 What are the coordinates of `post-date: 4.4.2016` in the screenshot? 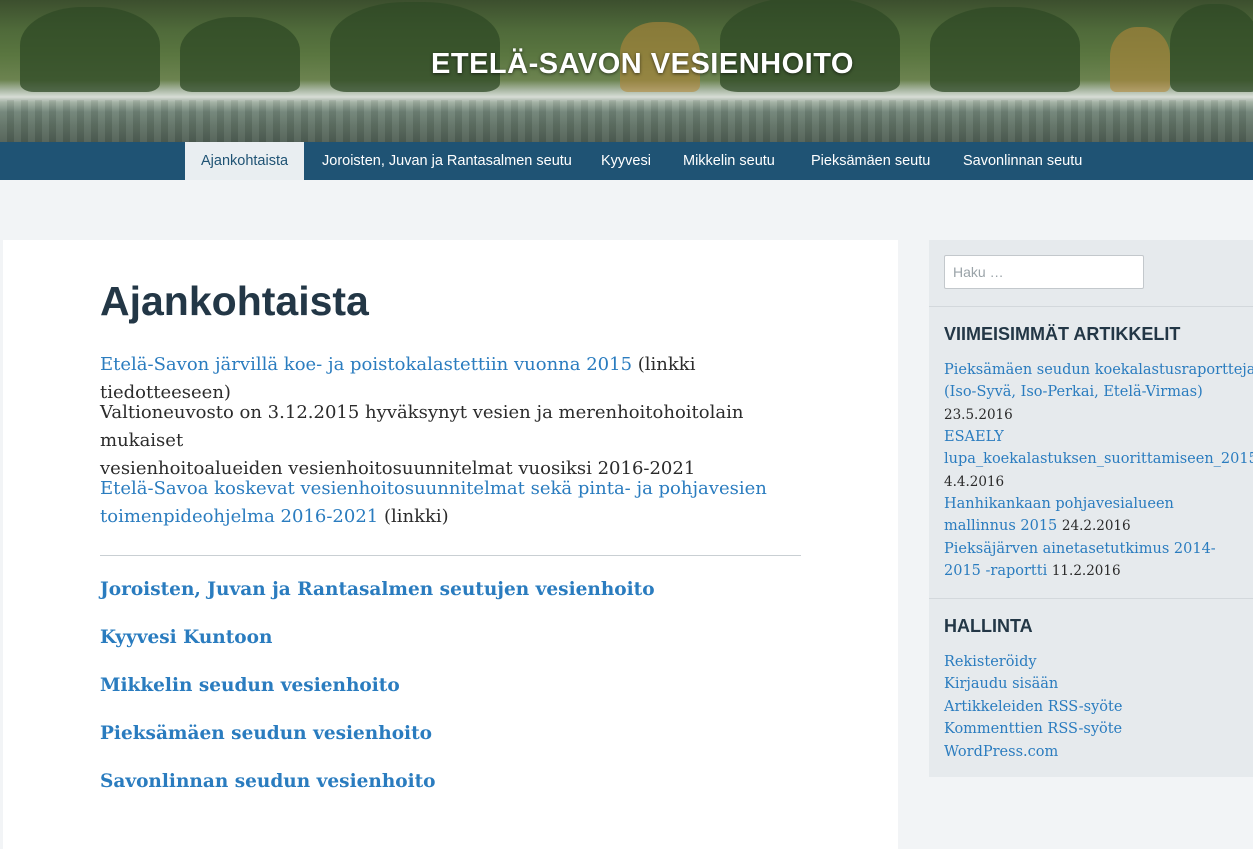 It's located at (974, 482).